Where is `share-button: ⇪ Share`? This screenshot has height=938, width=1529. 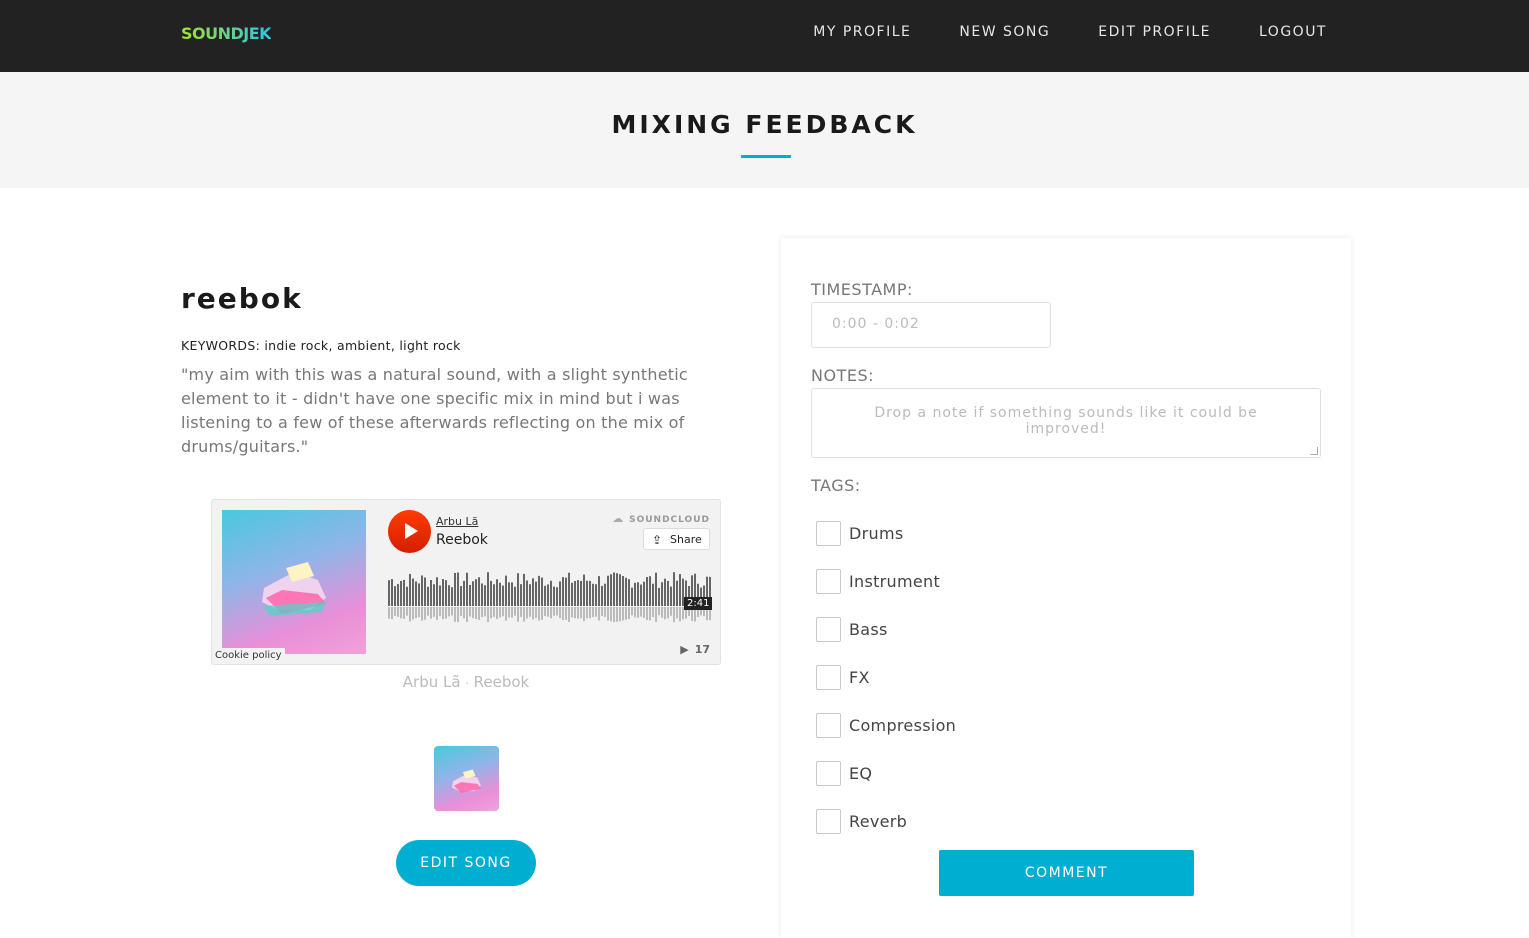 share-button: ⇪ Share is located at coordinates (676, 539).